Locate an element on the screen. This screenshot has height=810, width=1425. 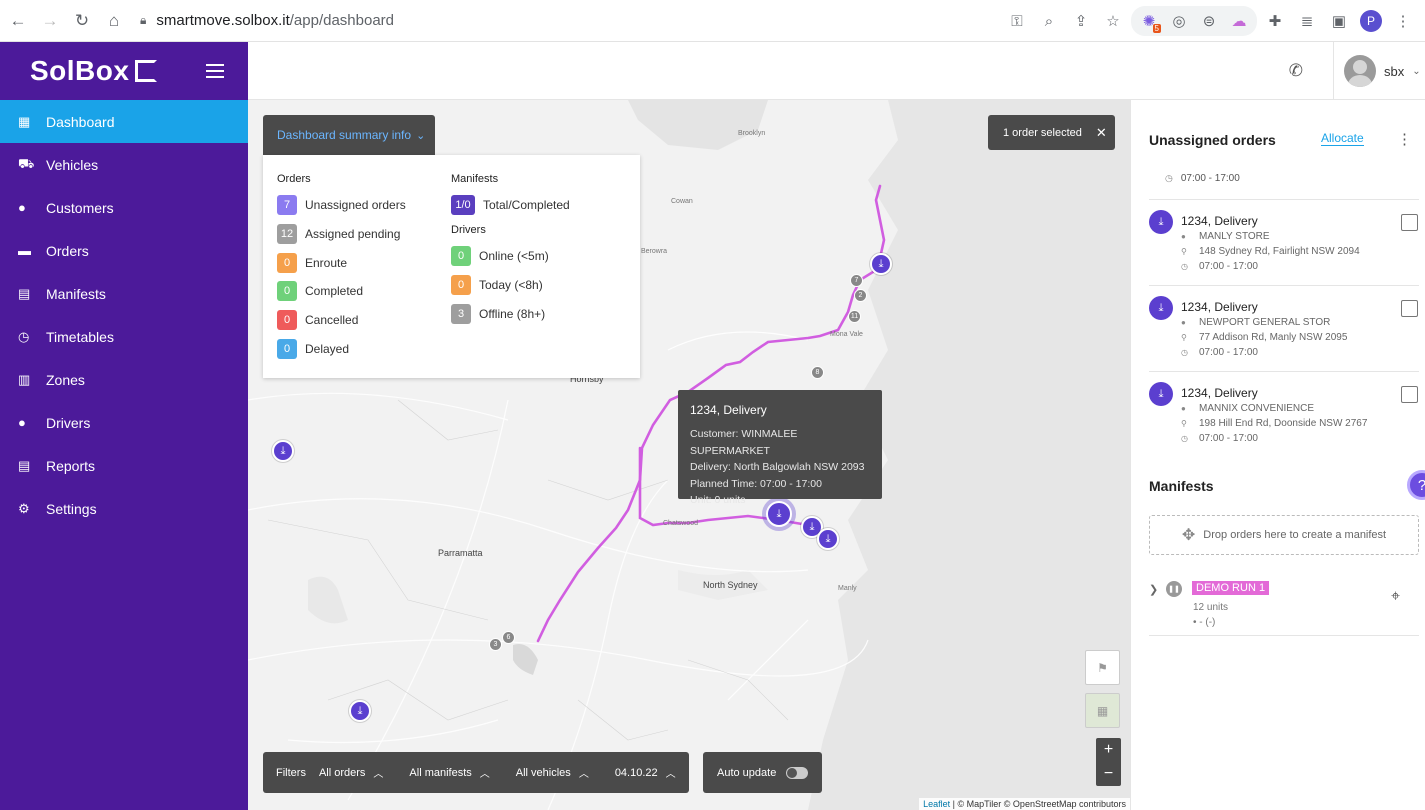
sidebar-item-vehicles: ⛟ Vehicles is located at coordinates (124, 164).